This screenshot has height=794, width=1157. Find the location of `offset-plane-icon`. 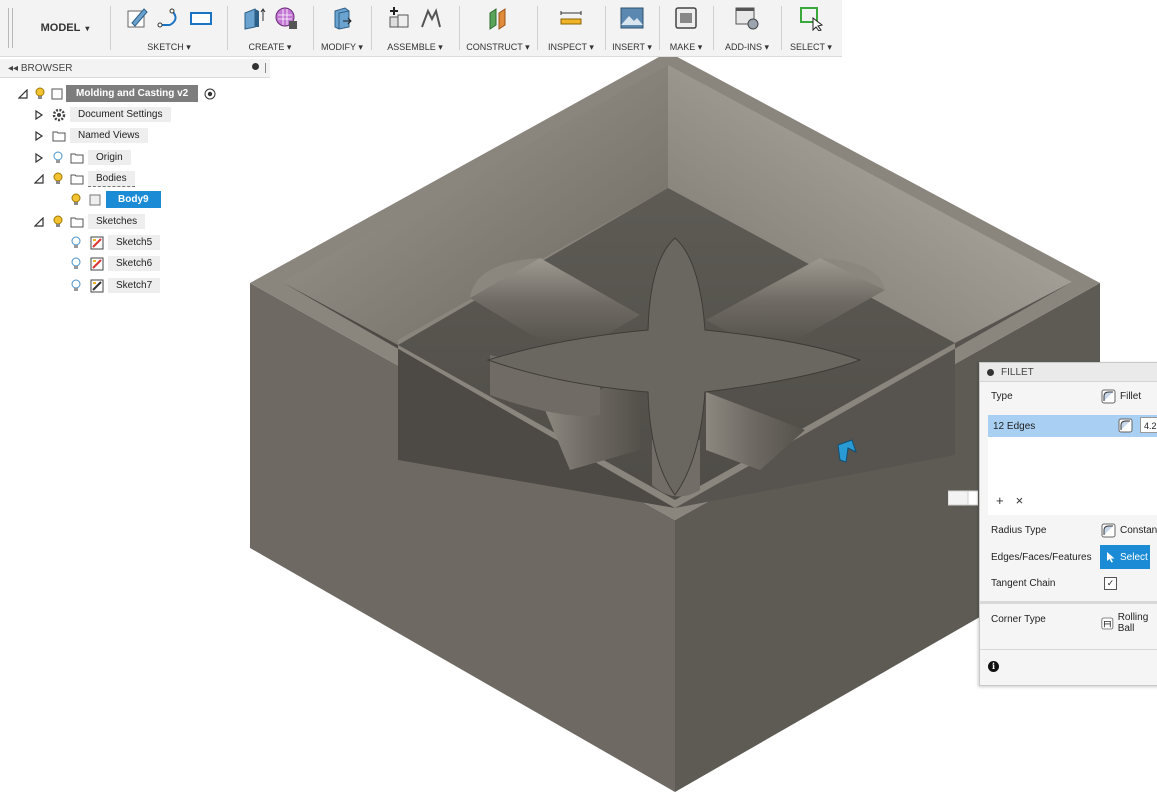

offset-plane-icon is located at coordinates (498, 18).